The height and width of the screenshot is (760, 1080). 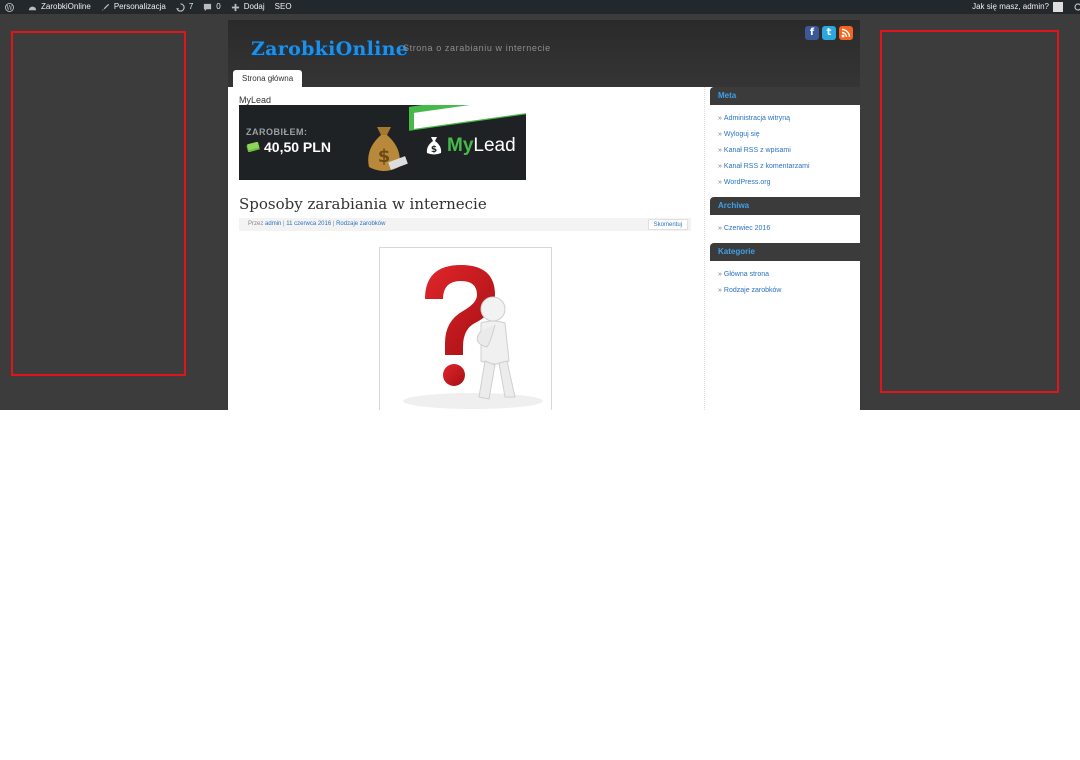 What do you see at coordinates (273, 224) in the screenshot?
I see `post-author-link: admin` at bounding box center [273, 224].